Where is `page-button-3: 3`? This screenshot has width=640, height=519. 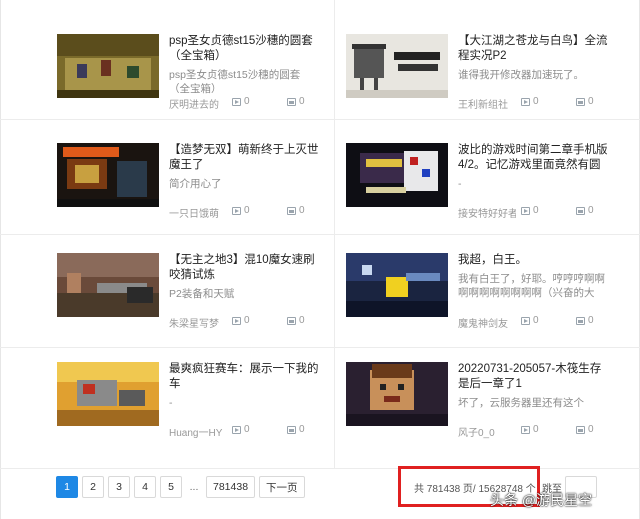
page-button-3: 3 is located at coordinates (119, 487).